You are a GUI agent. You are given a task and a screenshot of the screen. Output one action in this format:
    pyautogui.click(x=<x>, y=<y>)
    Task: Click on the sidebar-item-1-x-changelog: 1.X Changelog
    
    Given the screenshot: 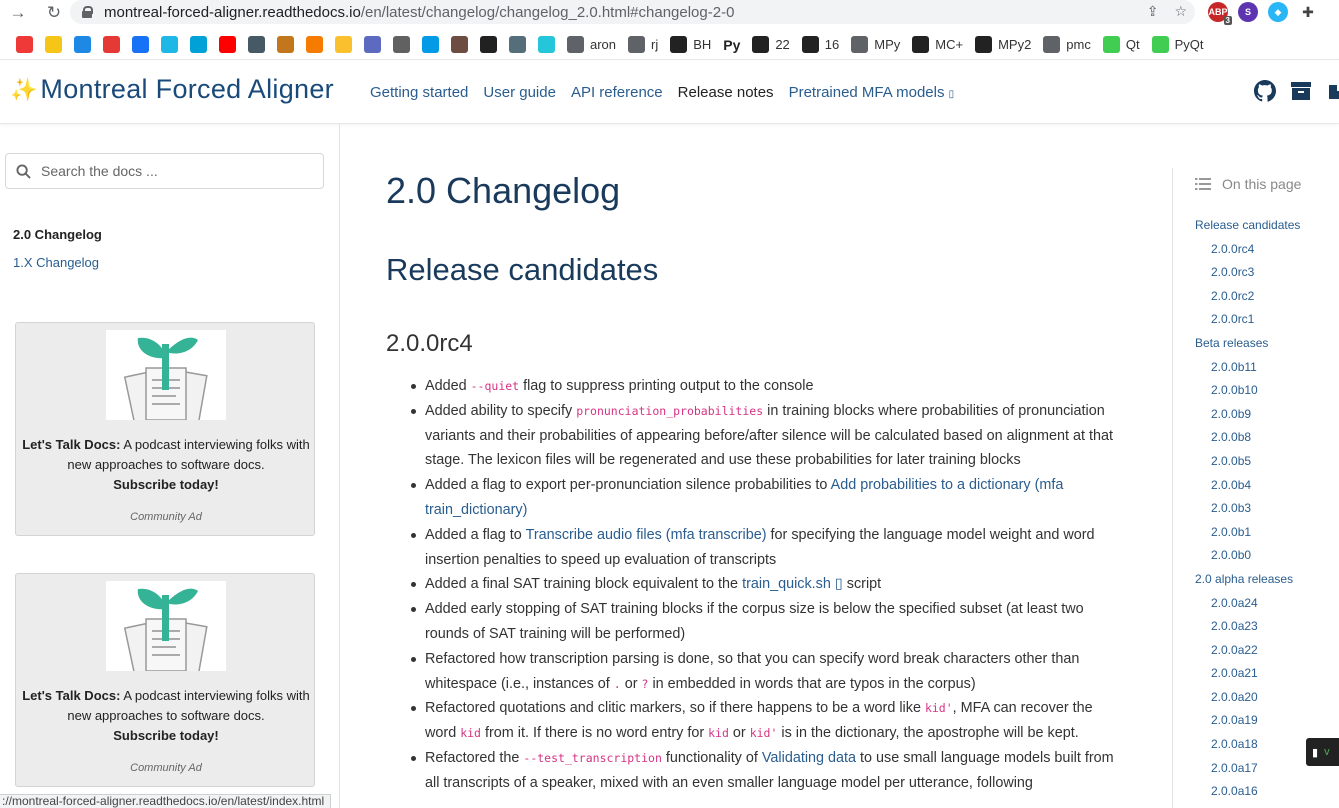 What is the action you would take?
    pyautogui.click(x=57, y=262)
    